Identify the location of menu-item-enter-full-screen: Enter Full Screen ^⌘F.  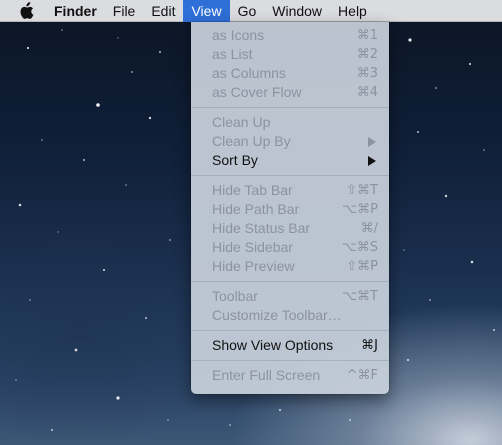
(290, 375).